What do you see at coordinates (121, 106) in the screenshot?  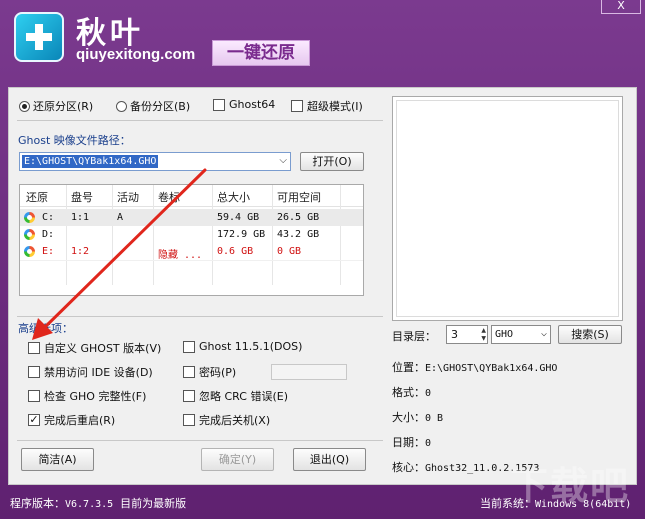 I see `radio-unchecked-icon` at bounding box center [121, 106].